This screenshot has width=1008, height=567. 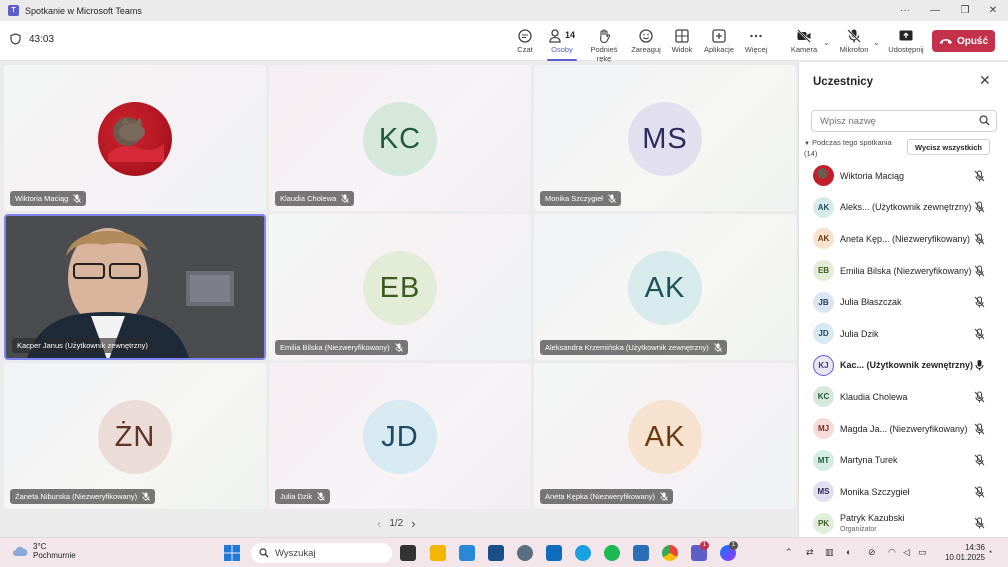 What do you see at coordinates (44, 551) in the screenshot?
I see `weather-widget: 3°C Pochmurnie` at bounding box center [44, 551].